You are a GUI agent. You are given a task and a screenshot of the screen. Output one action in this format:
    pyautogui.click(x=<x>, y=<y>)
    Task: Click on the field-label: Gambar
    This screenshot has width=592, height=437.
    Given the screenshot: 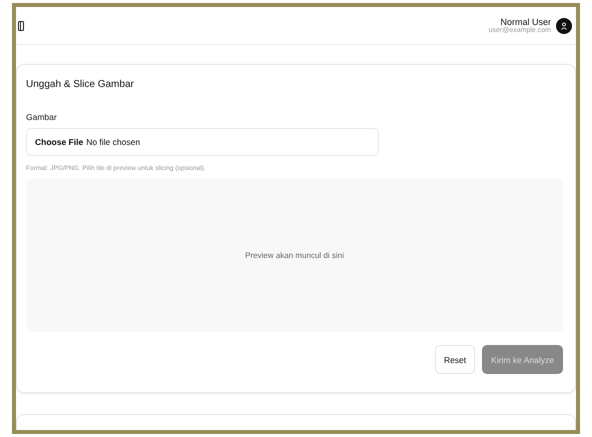 What is the action you would take?
    pyautogui.click(x=42, y=117)
    